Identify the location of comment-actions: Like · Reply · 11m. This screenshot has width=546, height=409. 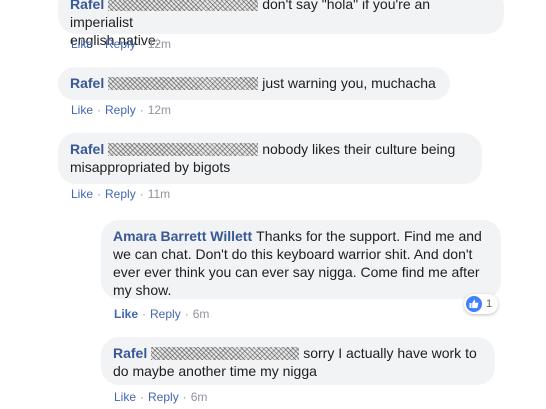
(120, 194).